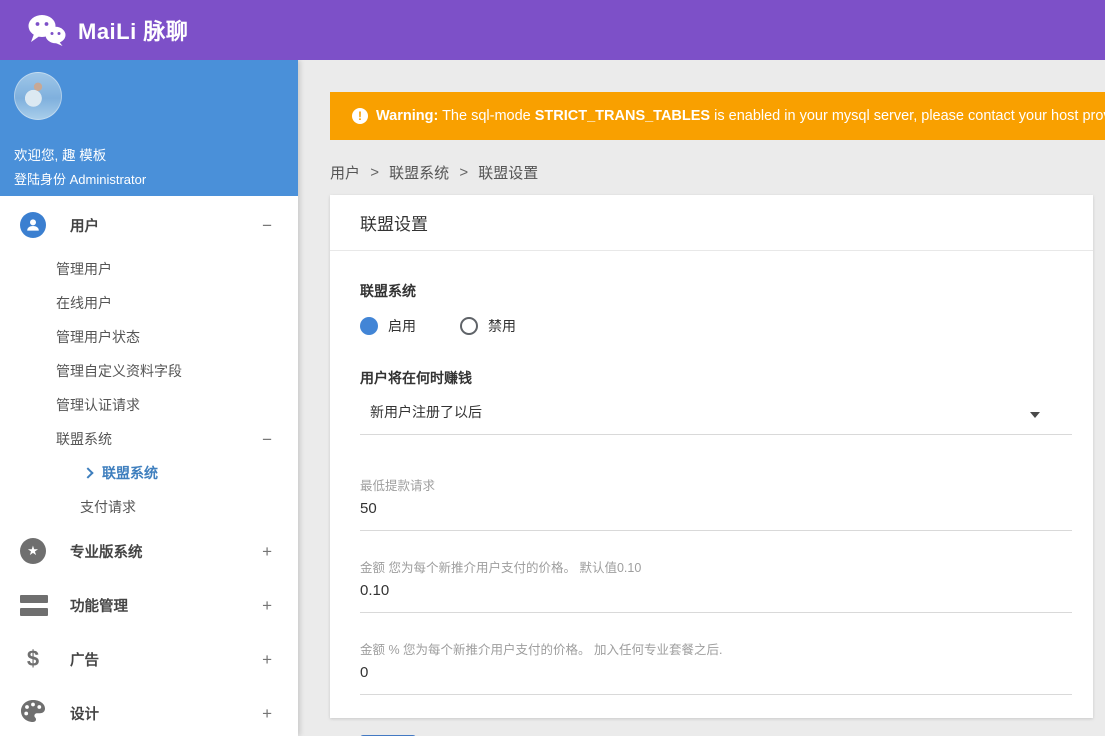 This screenshot has height=736, width=1105. What do you see at coordinates (369, 326) in the screenshot?
I see `radio-checked-icon` at bounding box center [369, 326].